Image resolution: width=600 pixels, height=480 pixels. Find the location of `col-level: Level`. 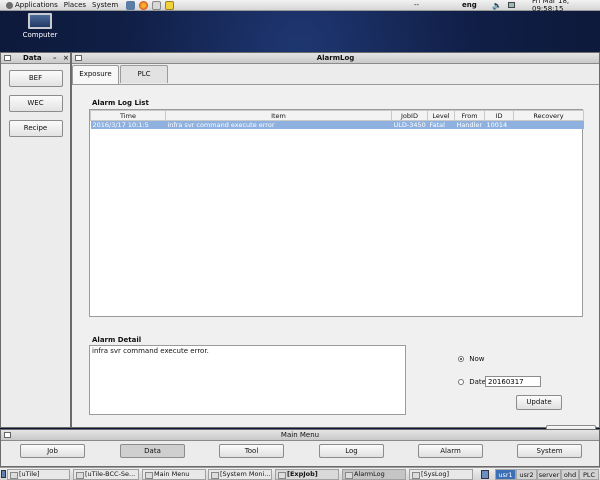

col-level: Level is located at coordinates (441, 115).